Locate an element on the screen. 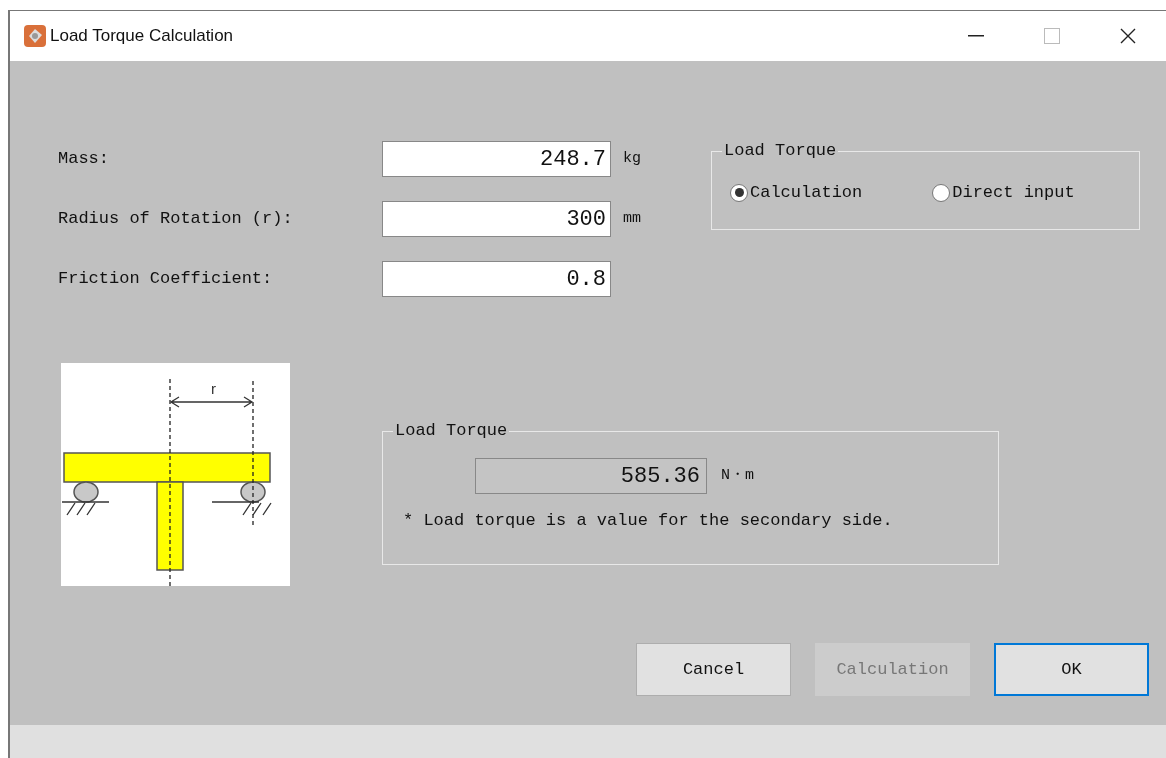 Image resolution: width=1166 pixels, height=758 pixels. app-icon is located at coordinates (35, 36).